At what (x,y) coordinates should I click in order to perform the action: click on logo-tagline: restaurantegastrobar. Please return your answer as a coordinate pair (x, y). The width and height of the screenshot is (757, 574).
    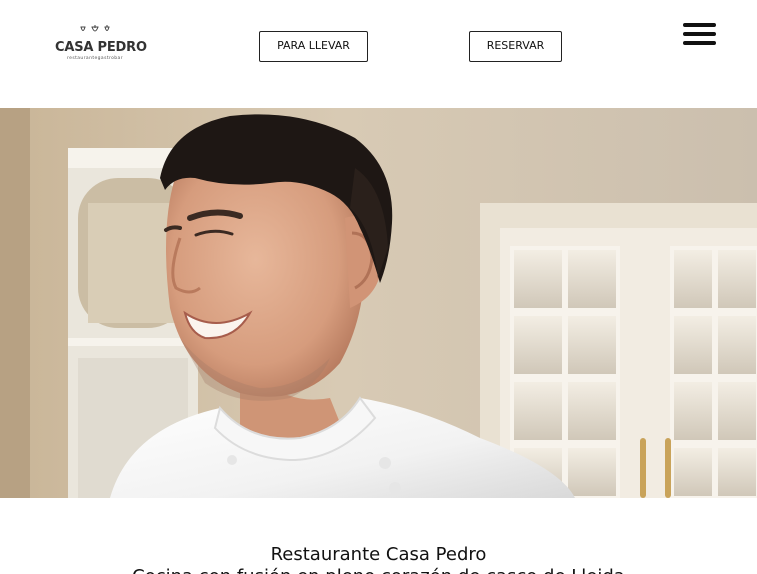
    Looking at the image, I should click on (95, 58).